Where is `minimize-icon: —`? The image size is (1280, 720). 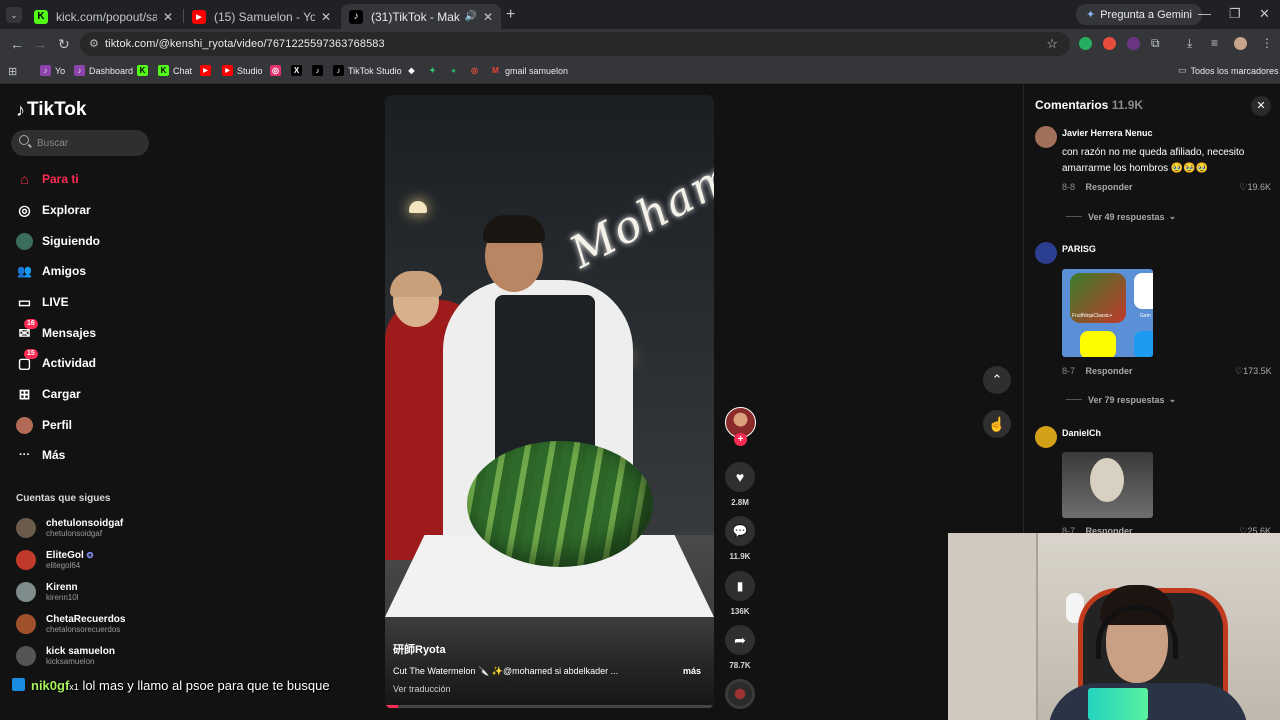 minimize-icon: — is located at coordinates (1204, 13).